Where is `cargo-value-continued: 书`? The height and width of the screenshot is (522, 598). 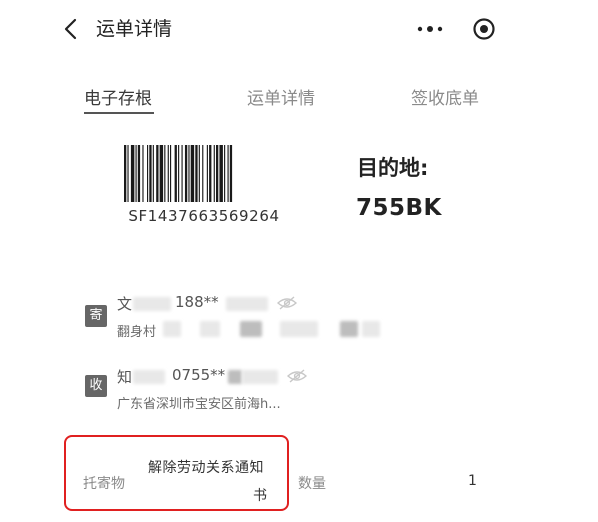
cargo-value-continued: 书 is located at coordinates (260, 496).